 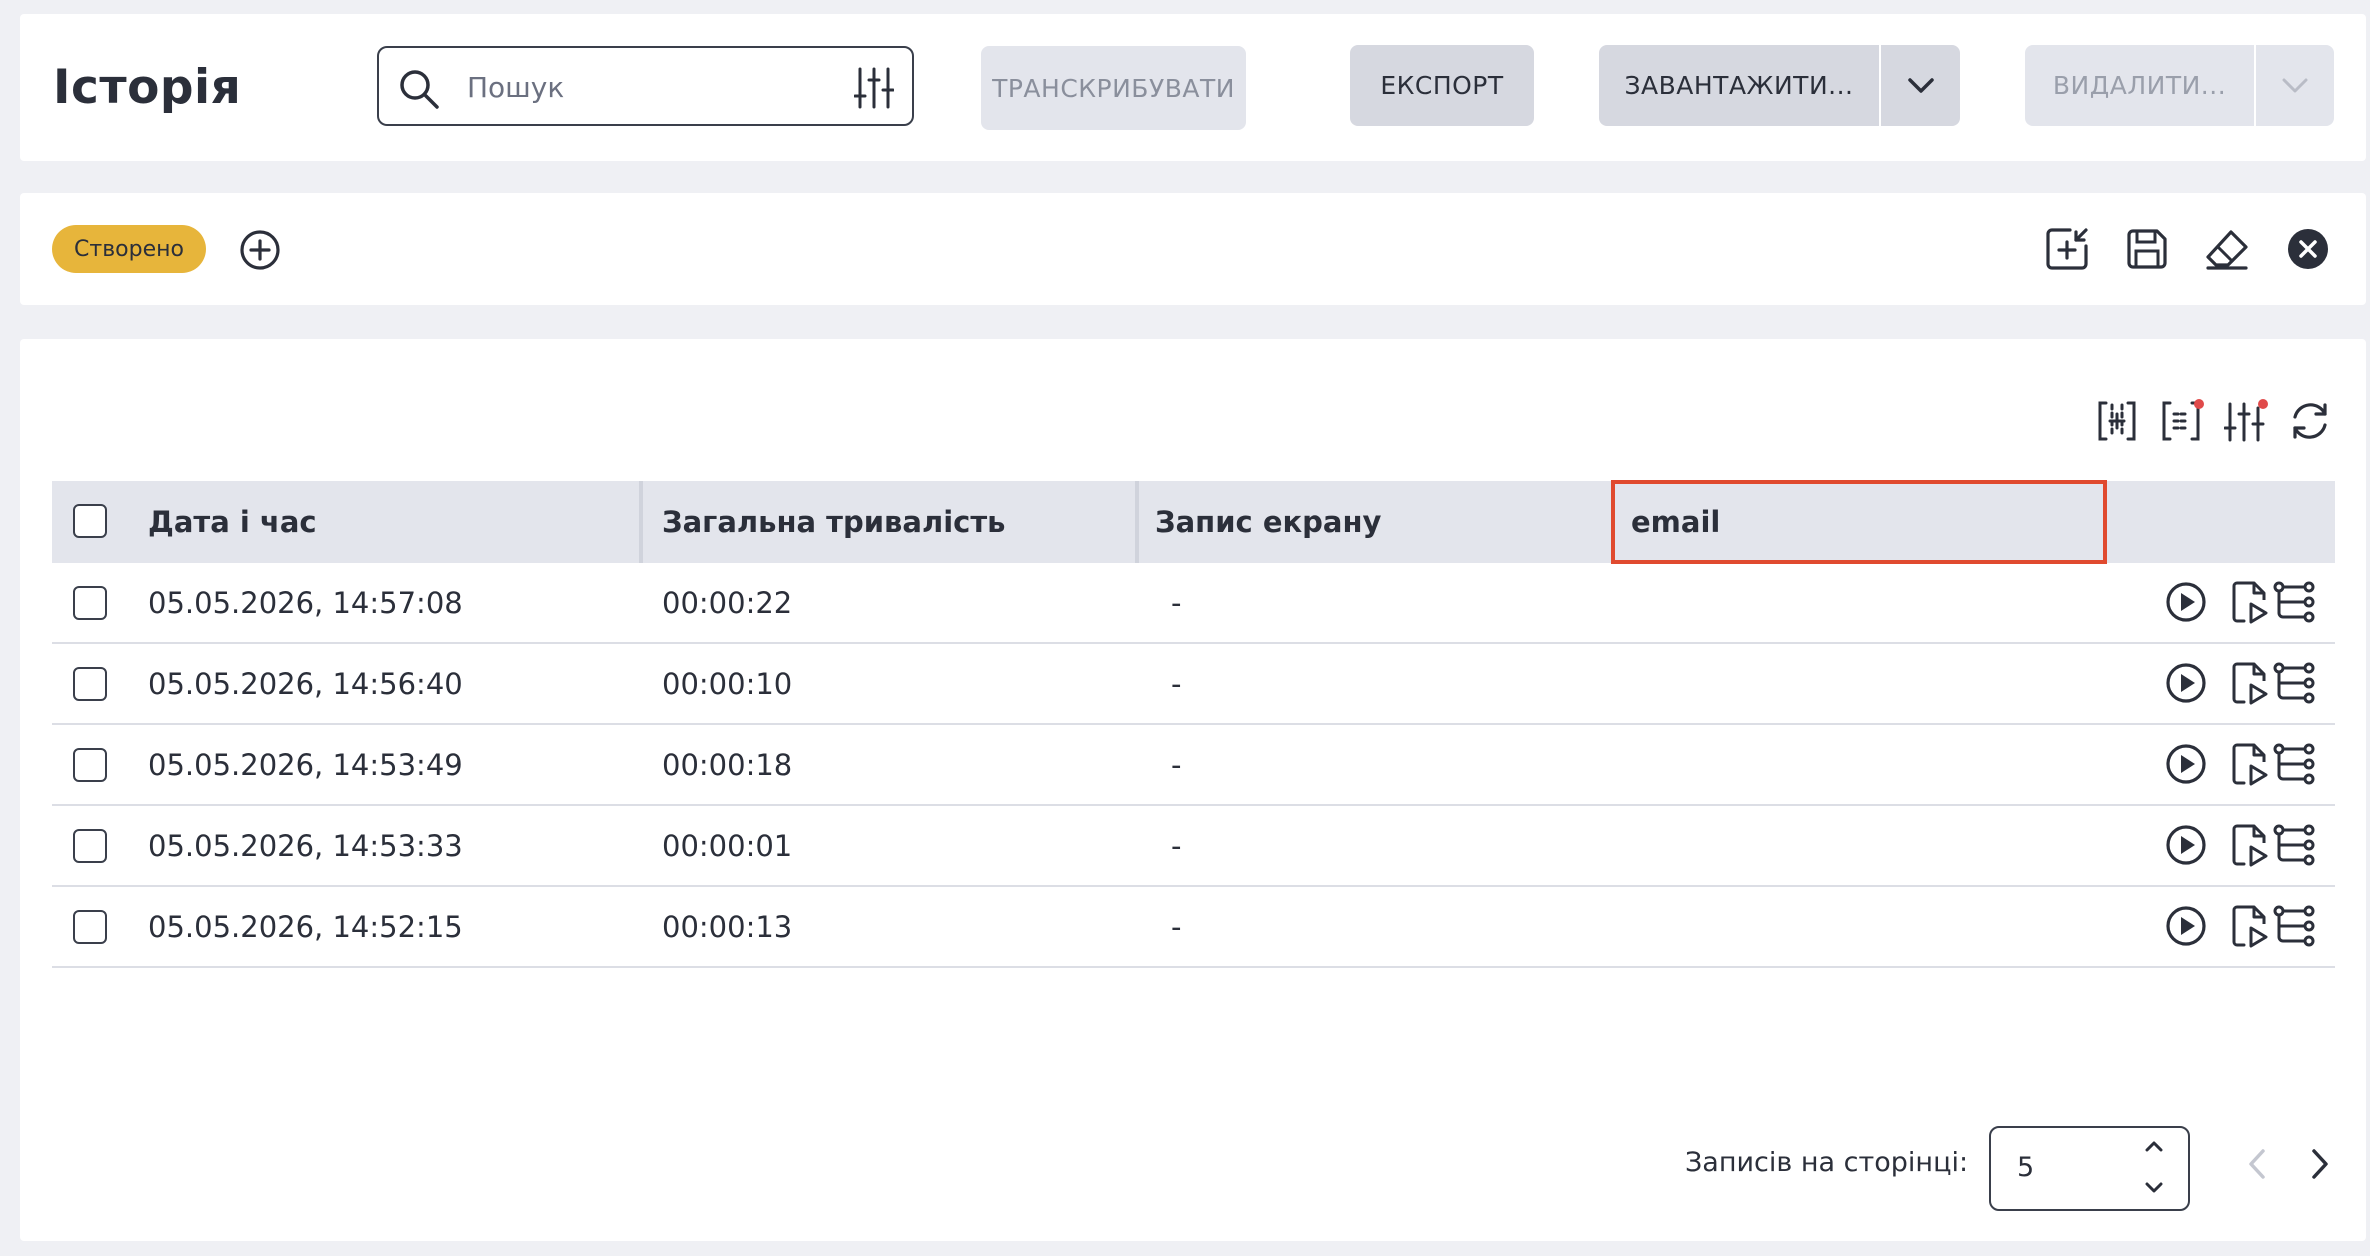 I want to click on table-row: 05.05.2026, 14:53:49 00:00:18 -, so click(x=1193, y=765).